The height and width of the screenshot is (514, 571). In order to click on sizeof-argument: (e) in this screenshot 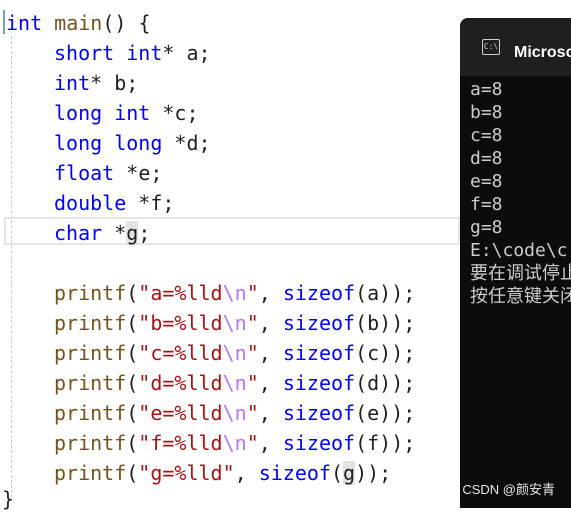, I will do `click(373, 413)`.